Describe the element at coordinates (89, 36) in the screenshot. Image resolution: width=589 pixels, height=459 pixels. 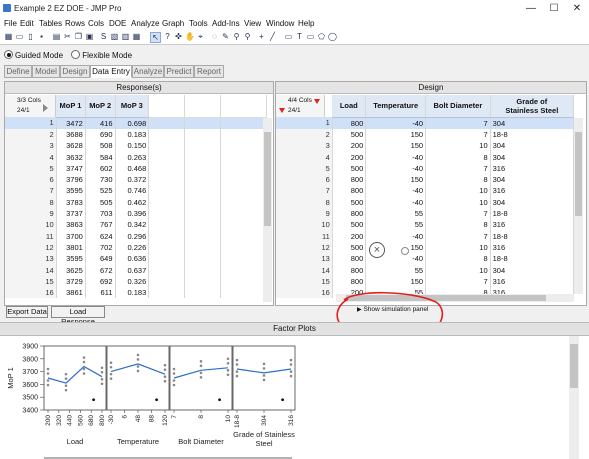
I see `paste-icon: ▣` at that location.